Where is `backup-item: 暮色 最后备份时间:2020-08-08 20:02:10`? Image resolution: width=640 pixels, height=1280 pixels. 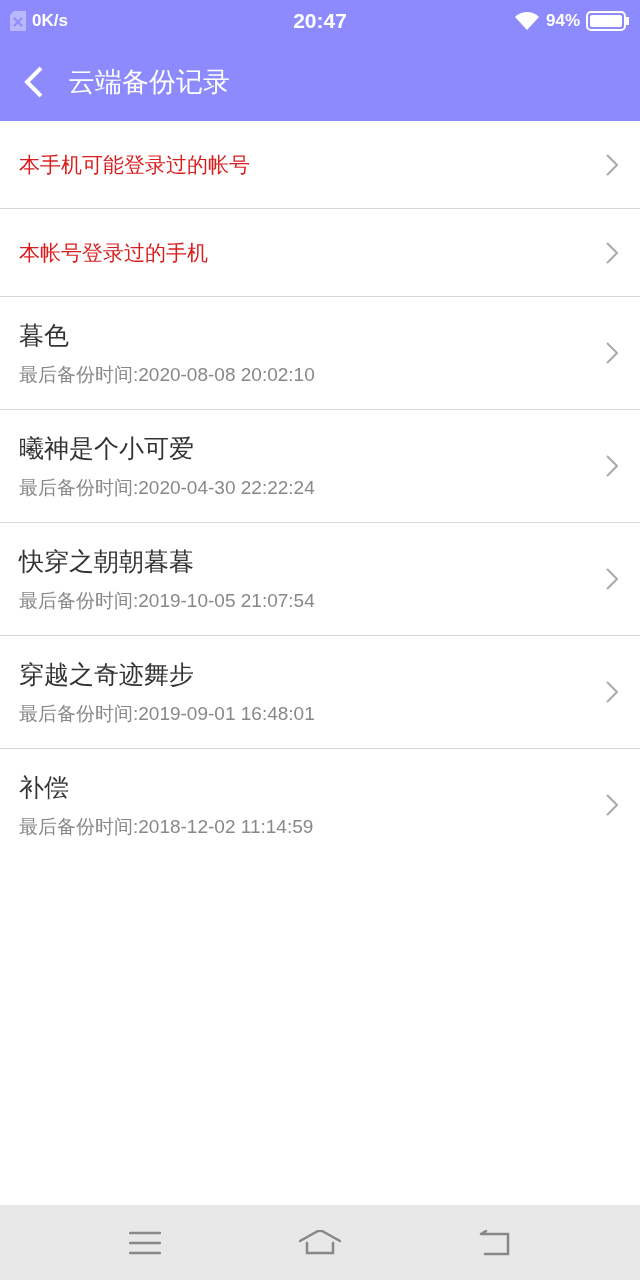
backup-item: 暮色 最后备份时间:2020-08-08 20:02:10 is located at coordinates (320, 353).